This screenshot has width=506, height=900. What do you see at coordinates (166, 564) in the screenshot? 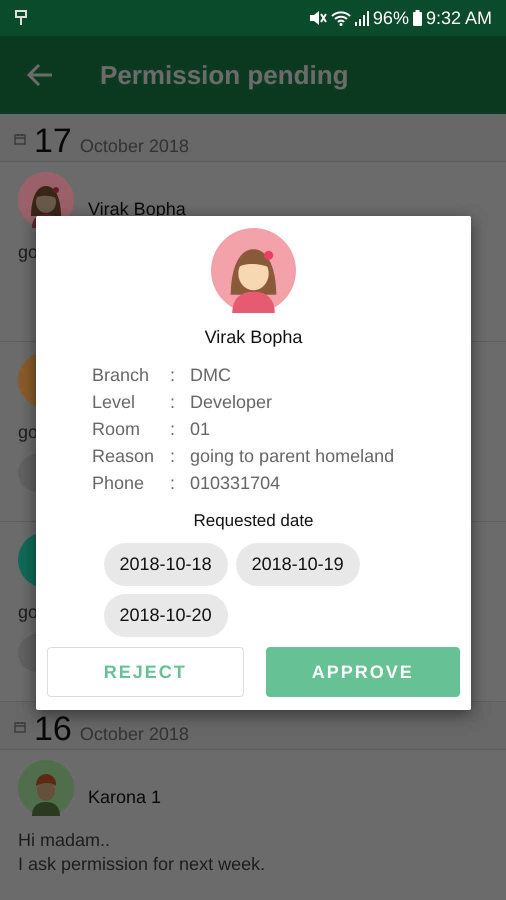
I see `date-chip: 2018-10-18` at bounding box center [166, 564].